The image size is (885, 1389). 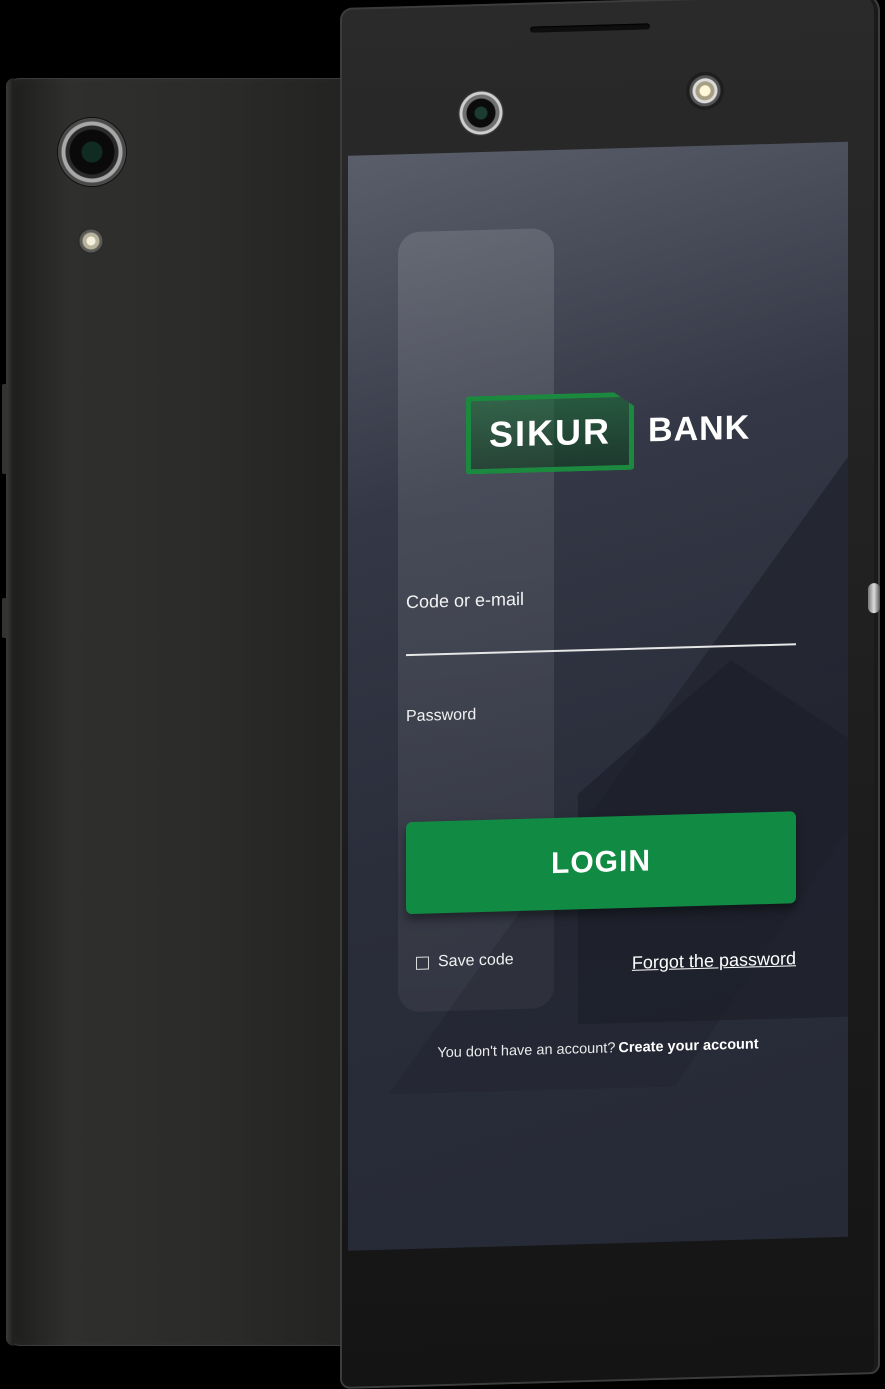 What do you see at coordinates (699, 428) in the screenshot?
I see `logo-bank-text: BANK` at bounding box center [699, 428].